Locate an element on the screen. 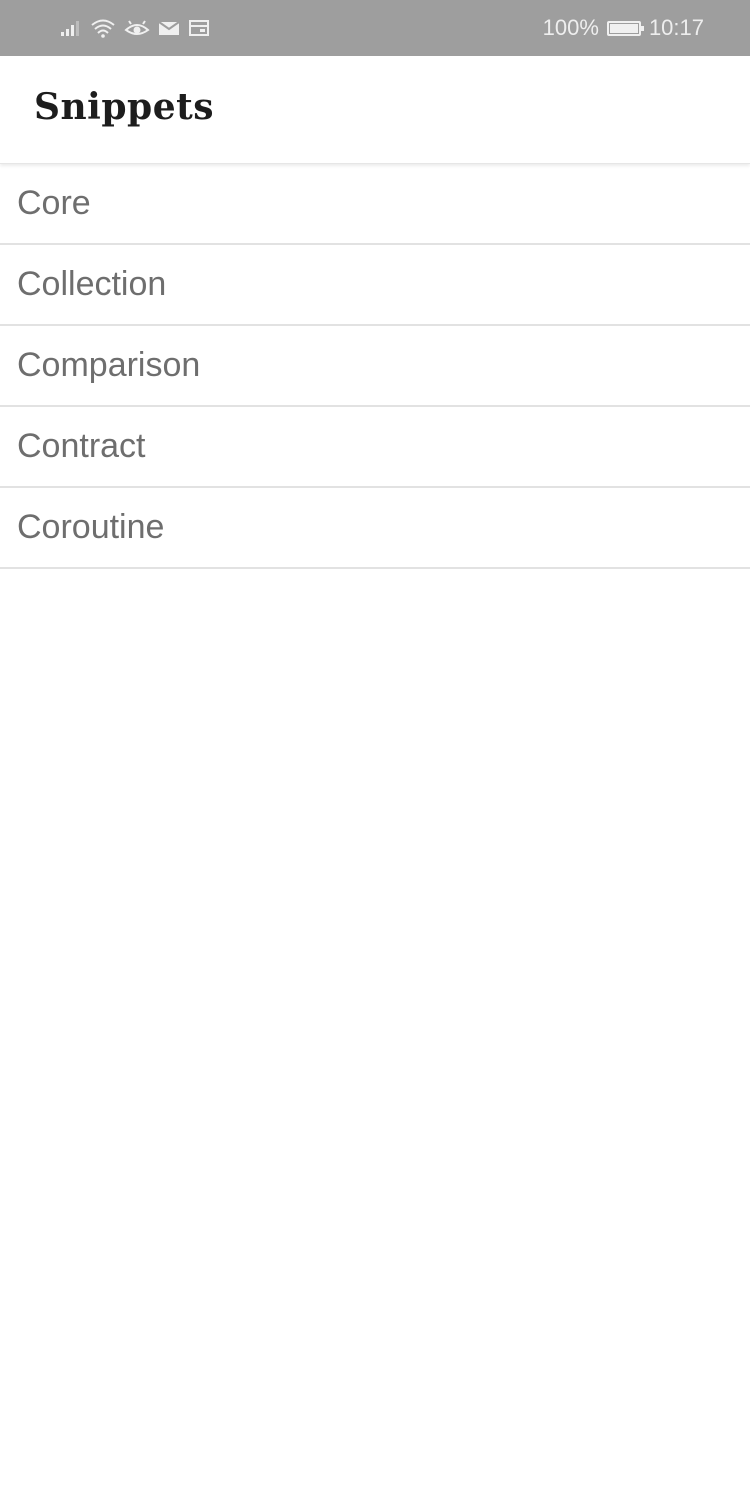  battery-percent: 100% is located at coordinates (570, 27).